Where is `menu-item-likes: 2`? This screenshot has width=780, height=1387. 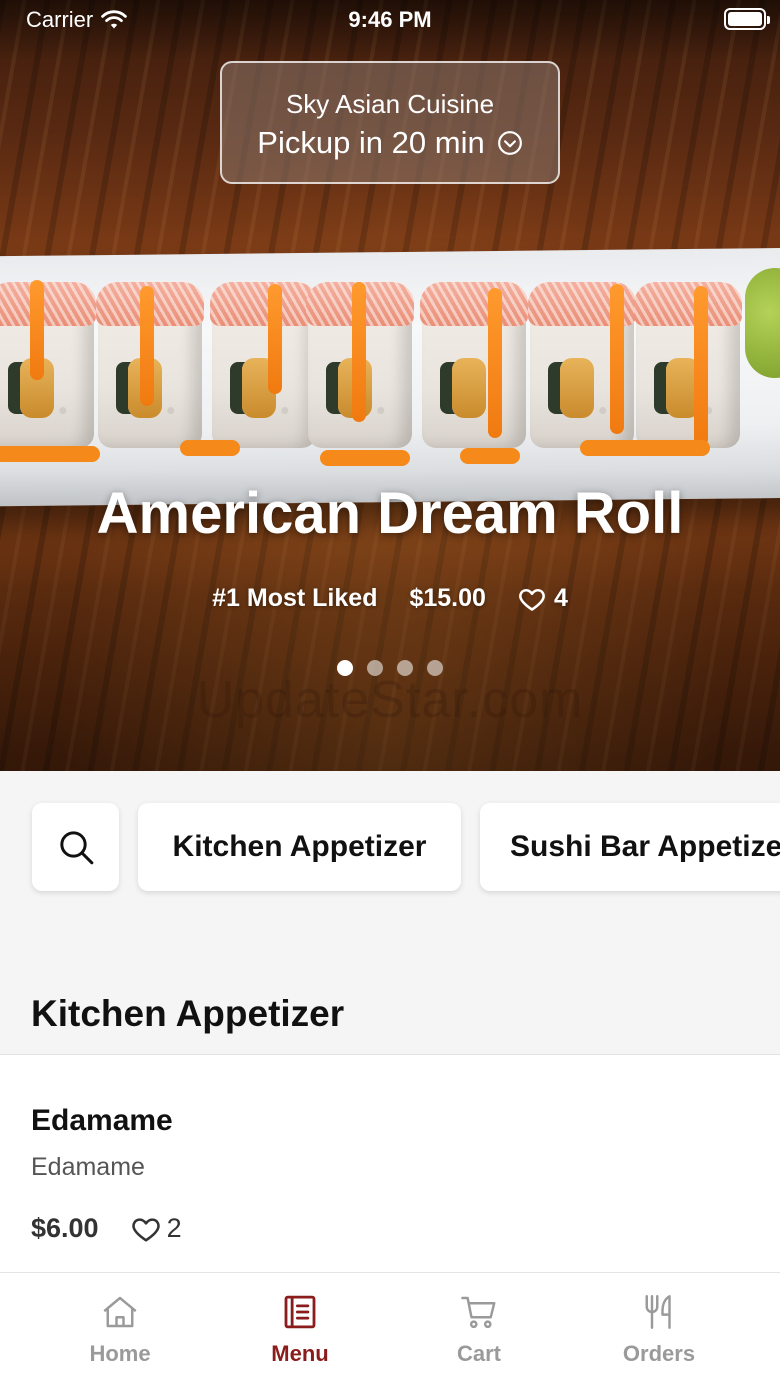
menu-item-likes: 2 is located at coordinates (156, 1228).